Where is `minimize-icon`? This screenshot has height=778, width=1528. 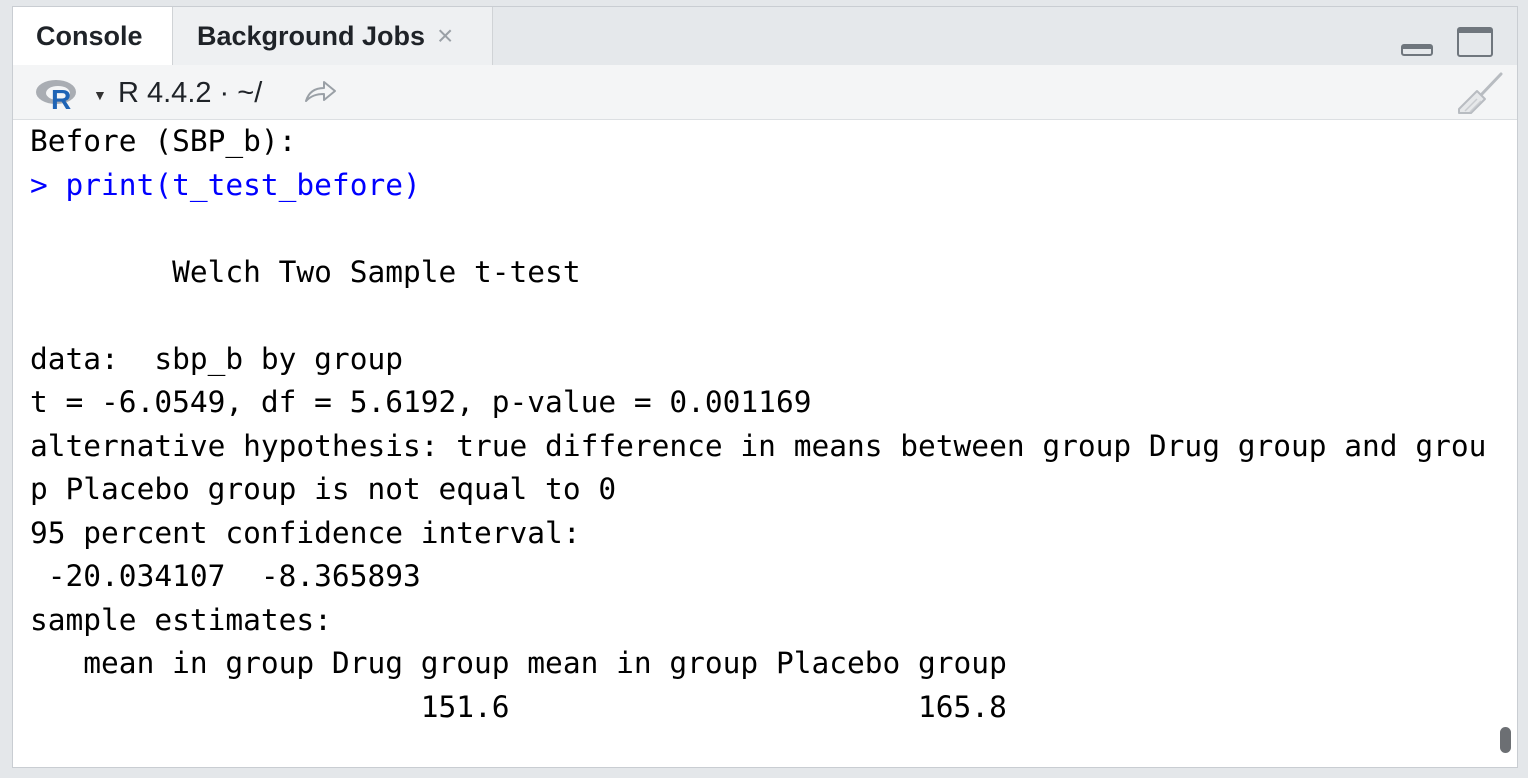 minimize-icon is located at coordinates (1417, 50).